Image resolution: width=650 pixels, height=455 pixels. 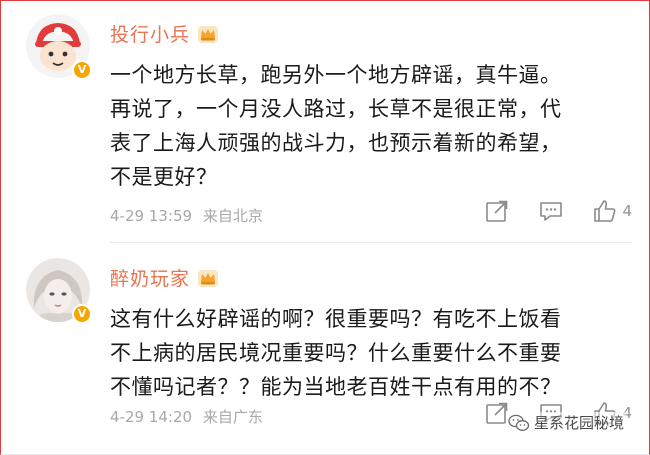 What do you see at coordinates (151, 216) in the screenshot?
I see `comment-date: 4-29 13:59` at bounding box center [151, 216].